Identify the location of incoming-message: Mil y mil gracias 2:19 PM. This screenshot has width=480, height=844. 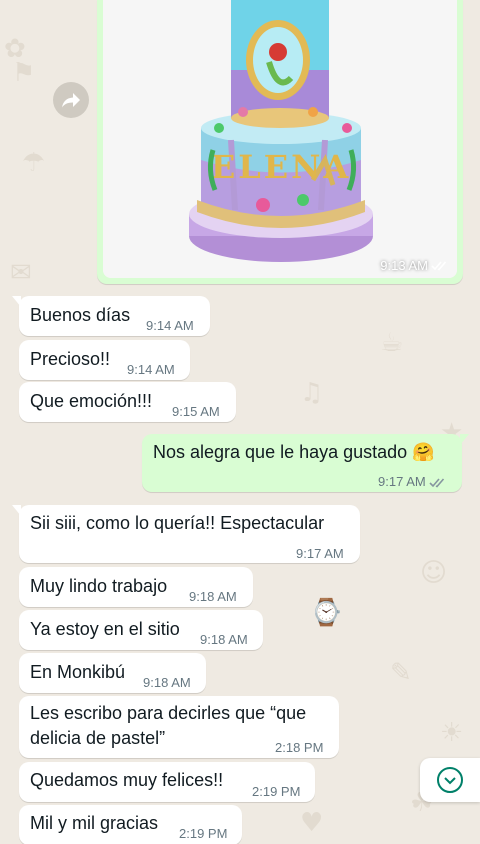
(130, 824).